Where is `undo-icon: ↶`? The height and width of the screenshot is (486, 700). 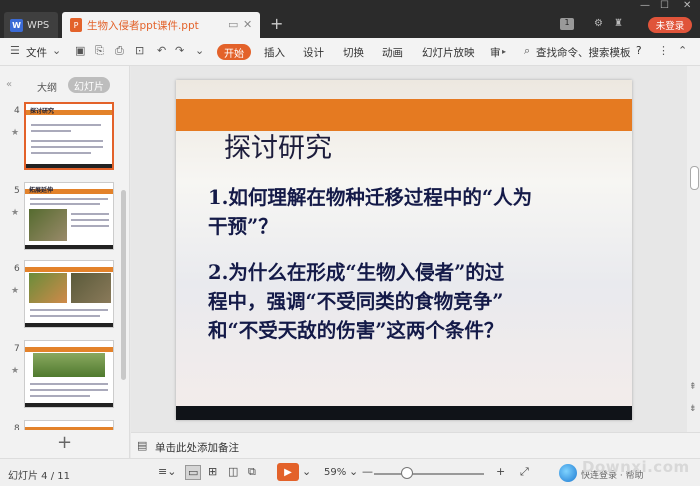
undo-icon: ↶ is located at coordinates (161, 50).